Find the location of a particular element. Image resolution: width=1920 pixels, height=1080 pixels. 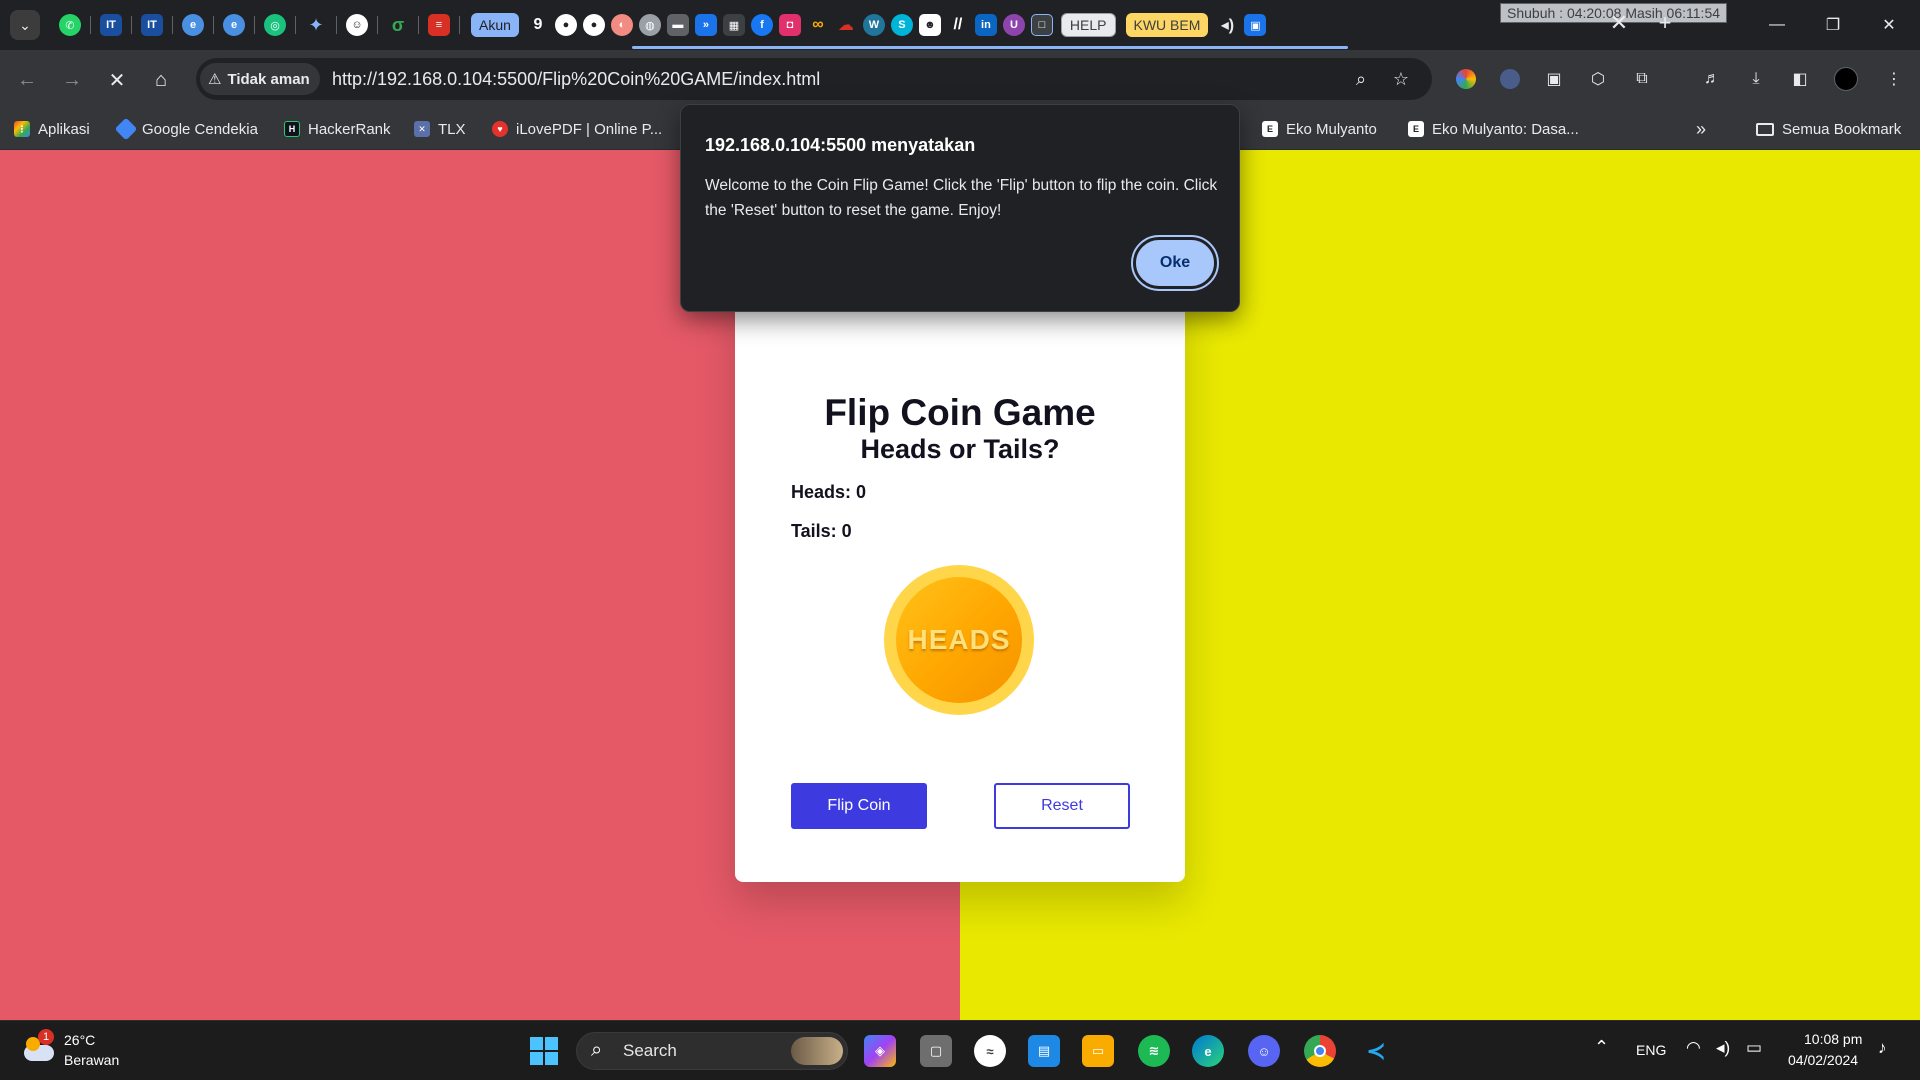

weather-cloud-icon: 1 is located at coordinates (39, 1048).